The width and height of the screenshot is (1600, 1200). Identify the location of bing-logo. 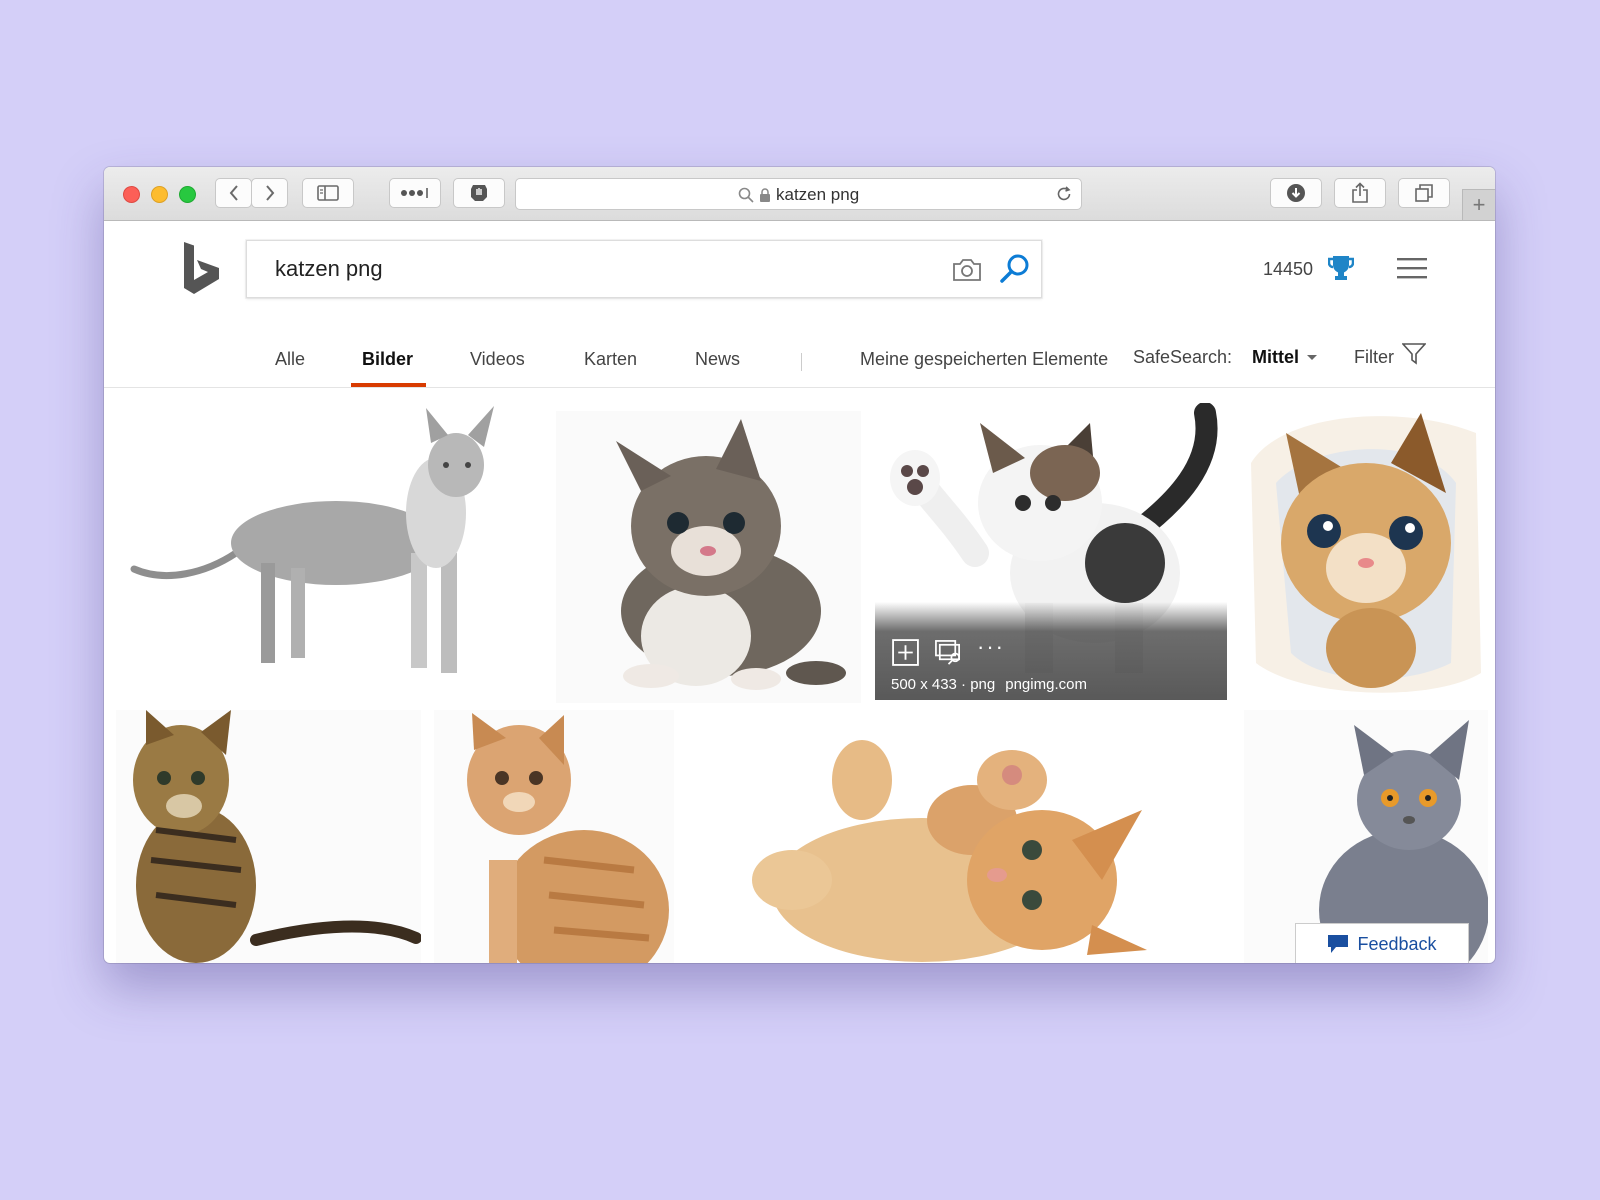
(201, 268).